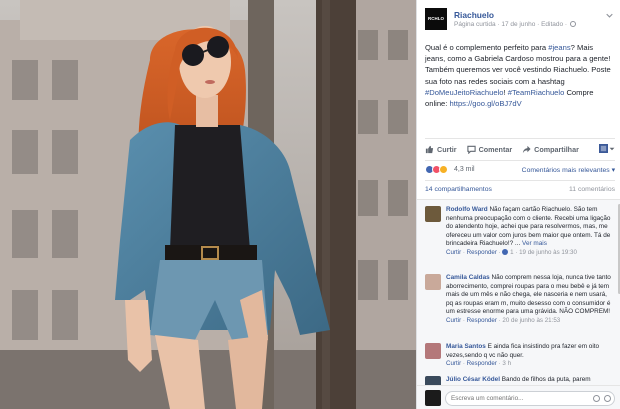 This screenshot has height=409, width=620. What do you see at coordinates (505, 251) in the screenshot?
I see `like-count-icon` at bounding box center [505, 251].